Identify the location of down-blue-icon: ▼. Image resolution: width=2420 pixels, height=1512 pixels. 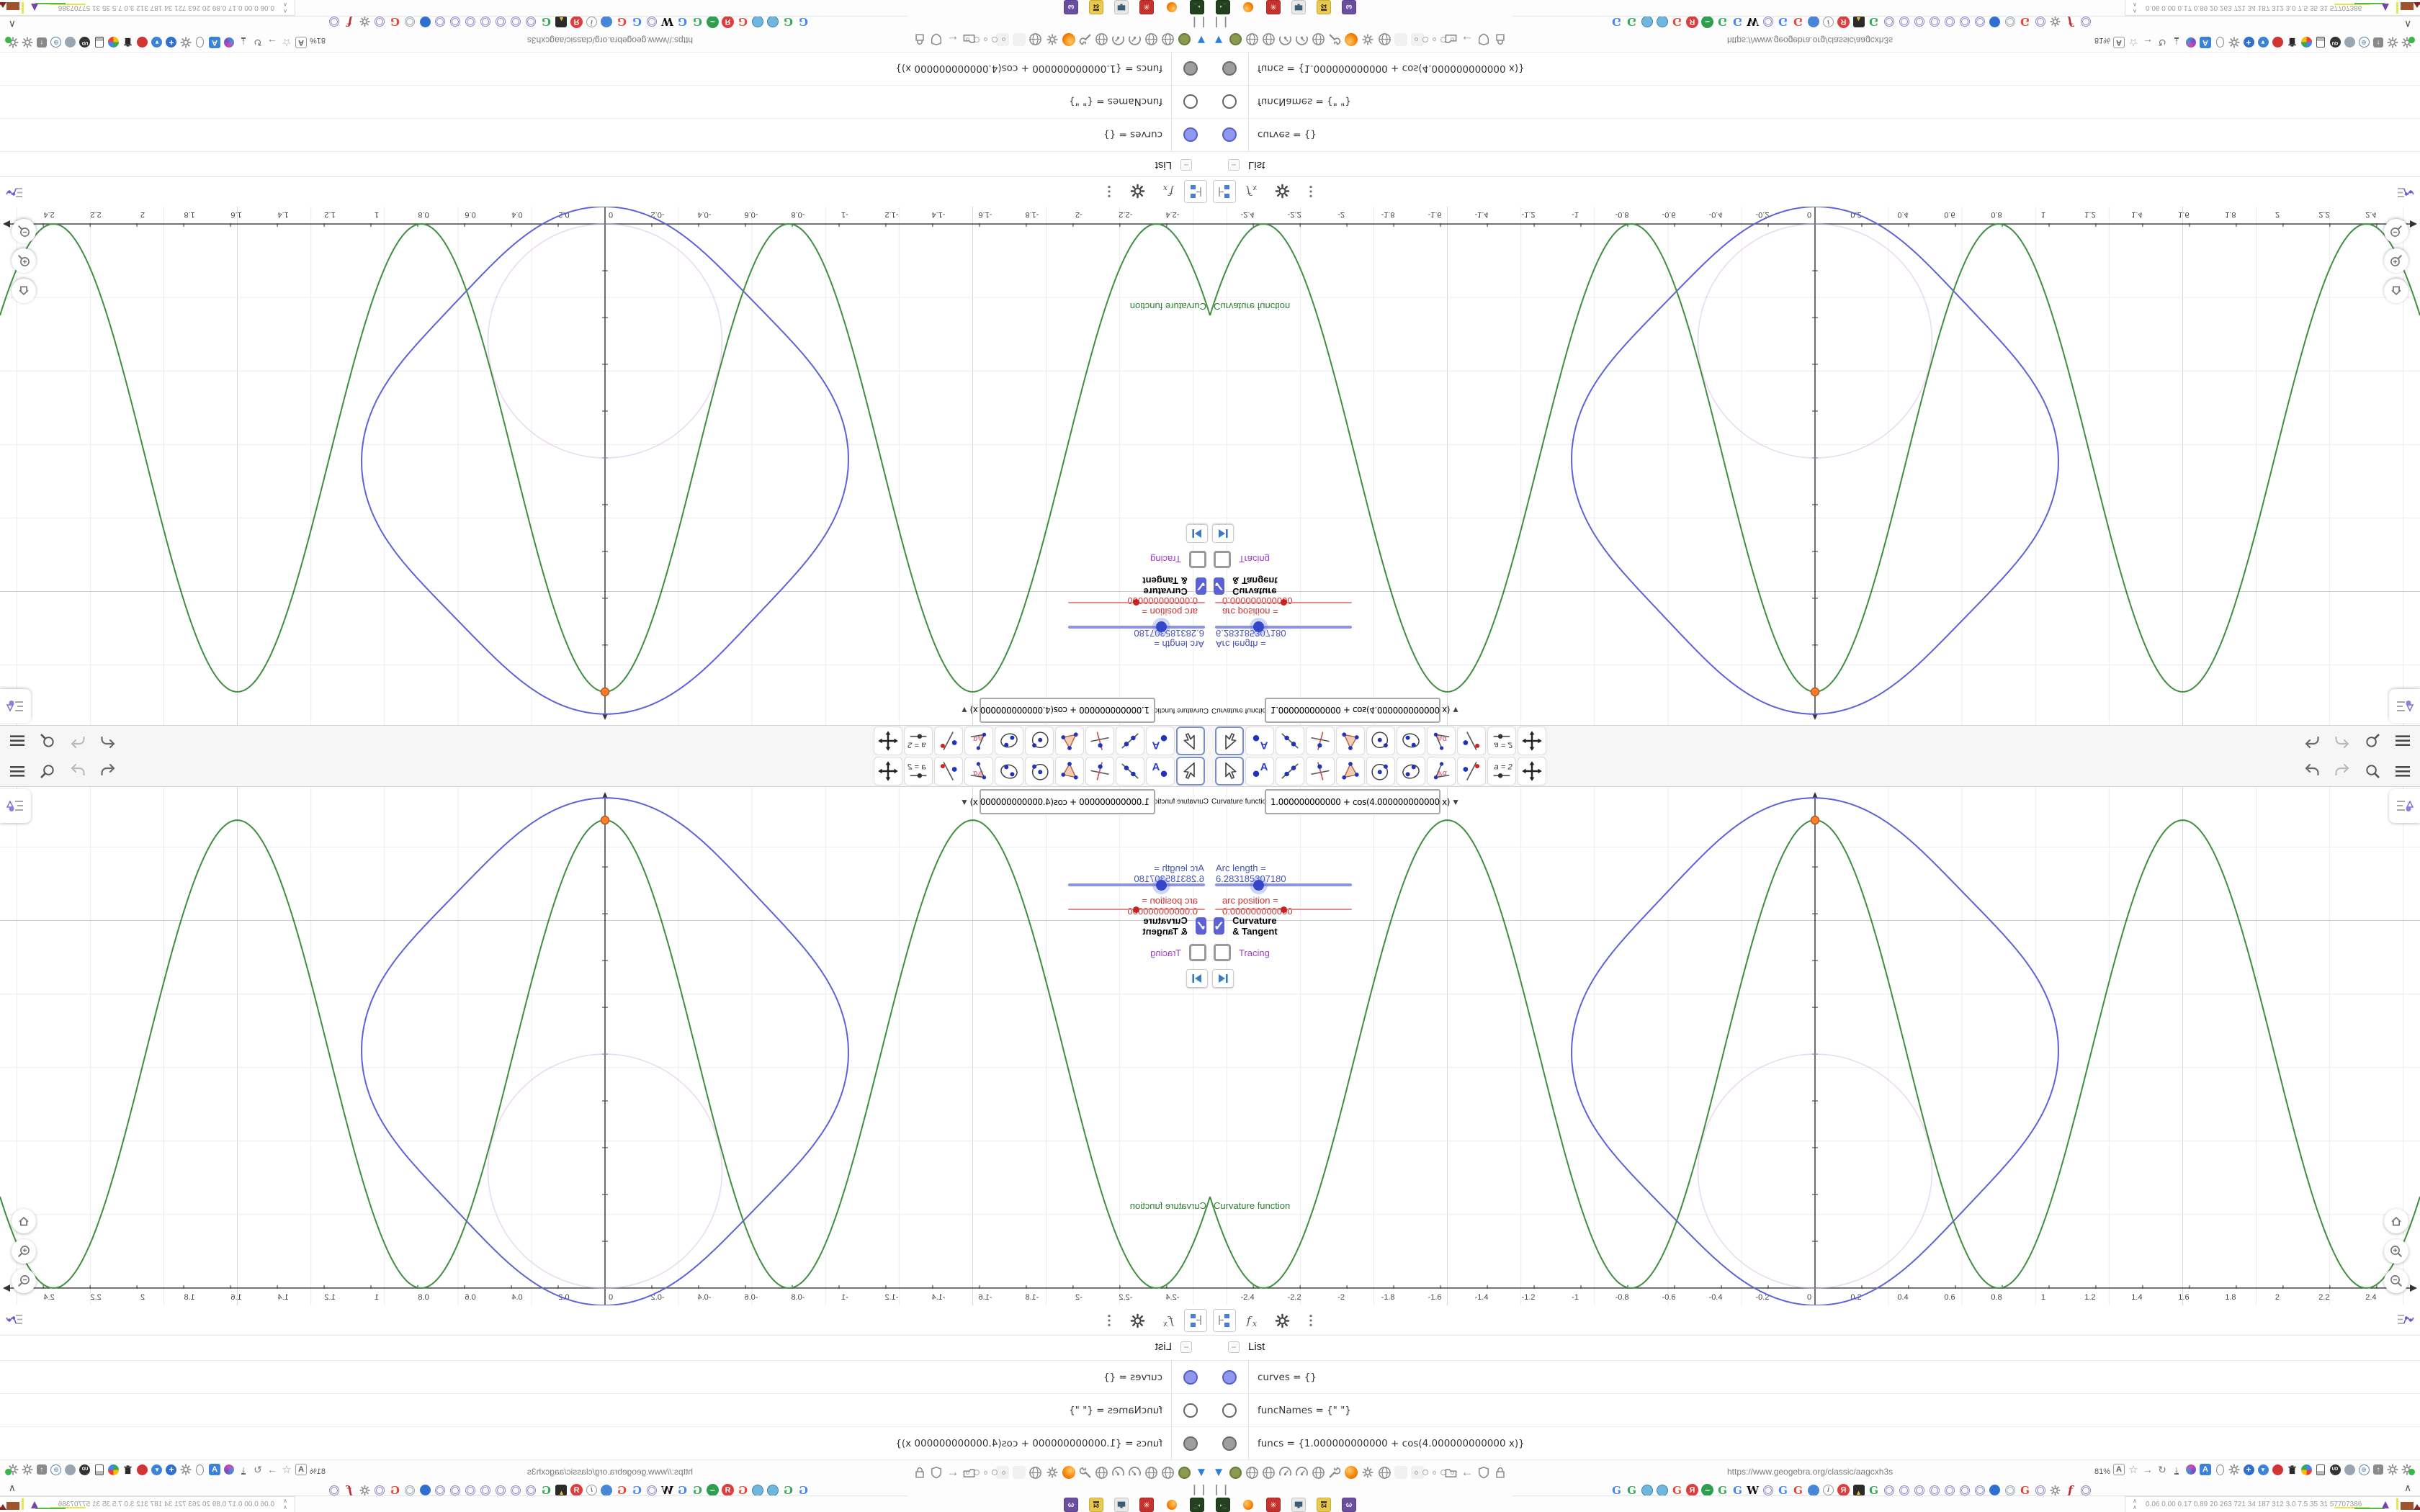
(2263, 42).